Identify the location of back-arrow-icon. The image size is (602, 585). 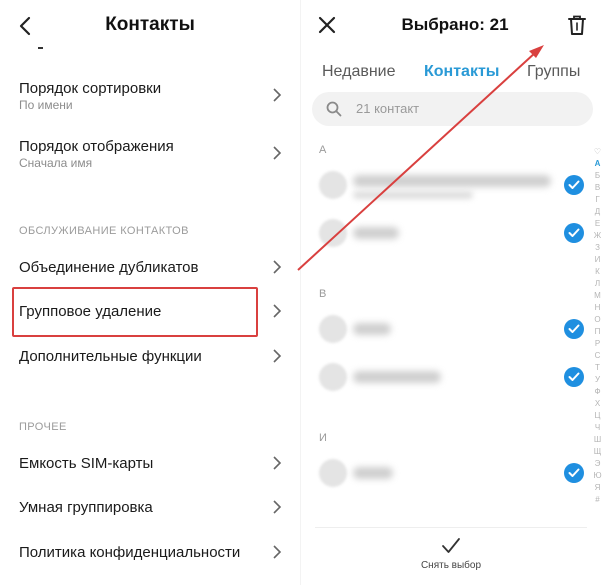
(25, 26).